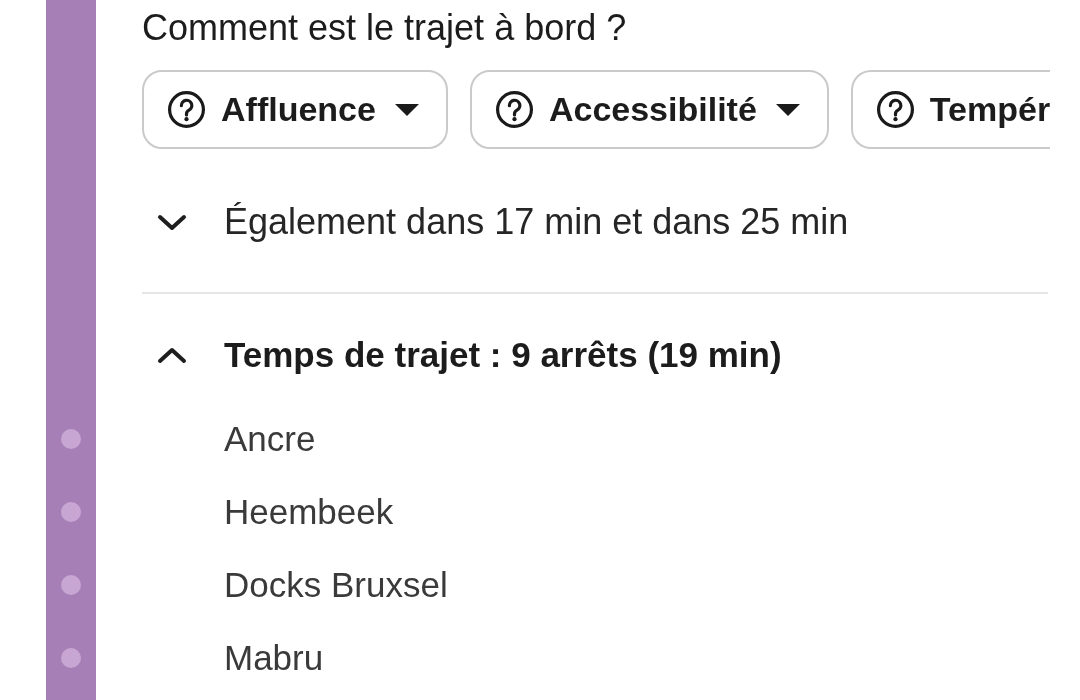 Image resolution: width=1080 pixels, height=700 pixels. Describe the element at coordinates (462, 355) in the screenshot. I see `journey-toggle: Temps de trajet : 9 arrêts (19 min)` at that location.